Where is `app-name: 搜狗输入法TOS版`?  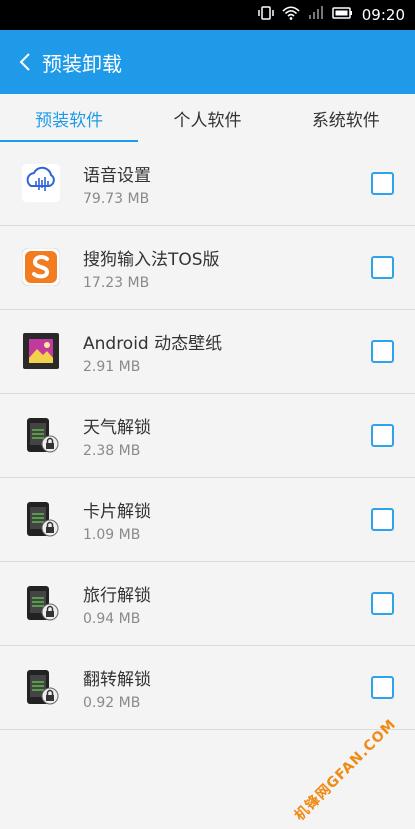 app-name: 搜狗输入法TOS版 is located at coordinates (151, 260).